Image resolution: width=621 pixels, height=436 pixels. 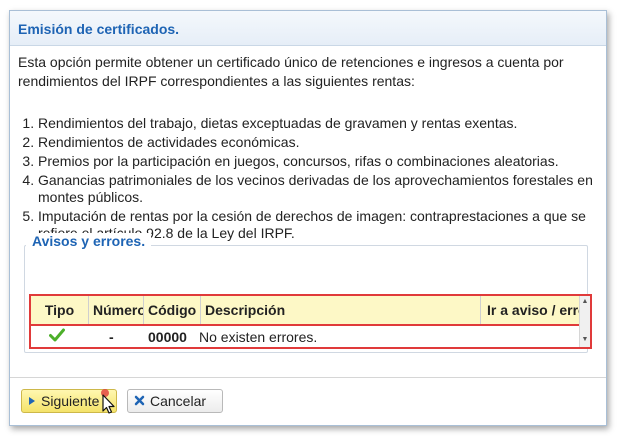 What do you see at coordinates (167, 337) in the screenshot?
I see `row-codigo: 00000` at bounding box center [167, 337].